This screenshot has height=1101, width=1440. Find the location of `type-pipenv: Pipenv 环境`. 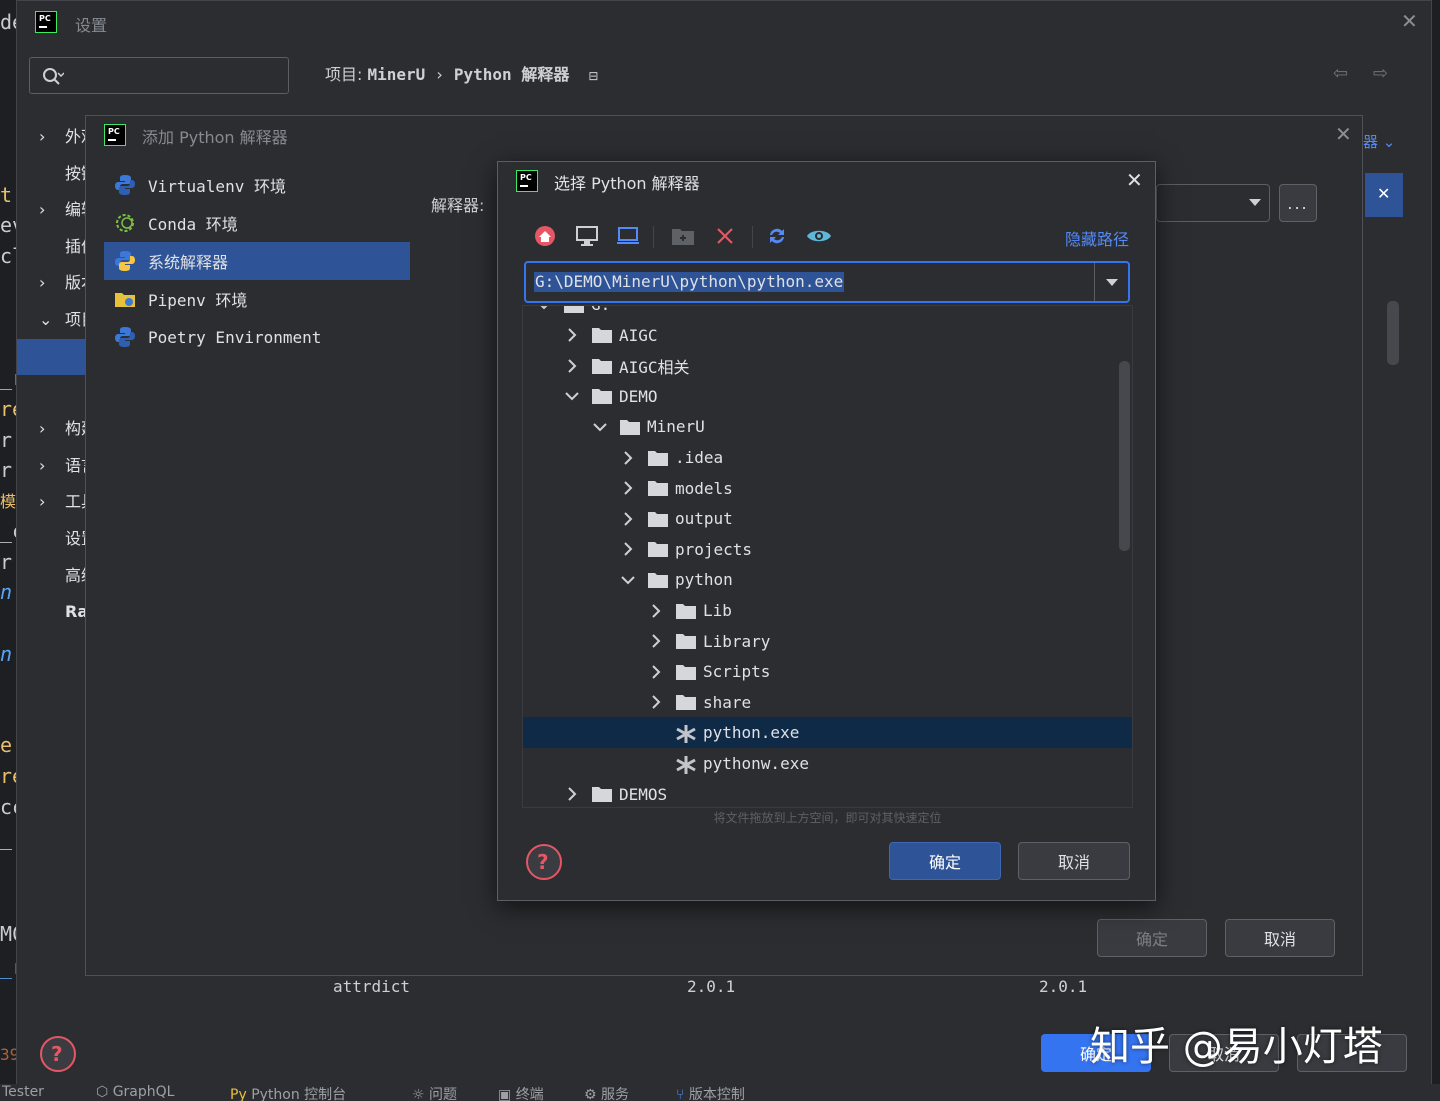

type-pipenv: Pipenv 环境 is located at coordinates (257, 299).